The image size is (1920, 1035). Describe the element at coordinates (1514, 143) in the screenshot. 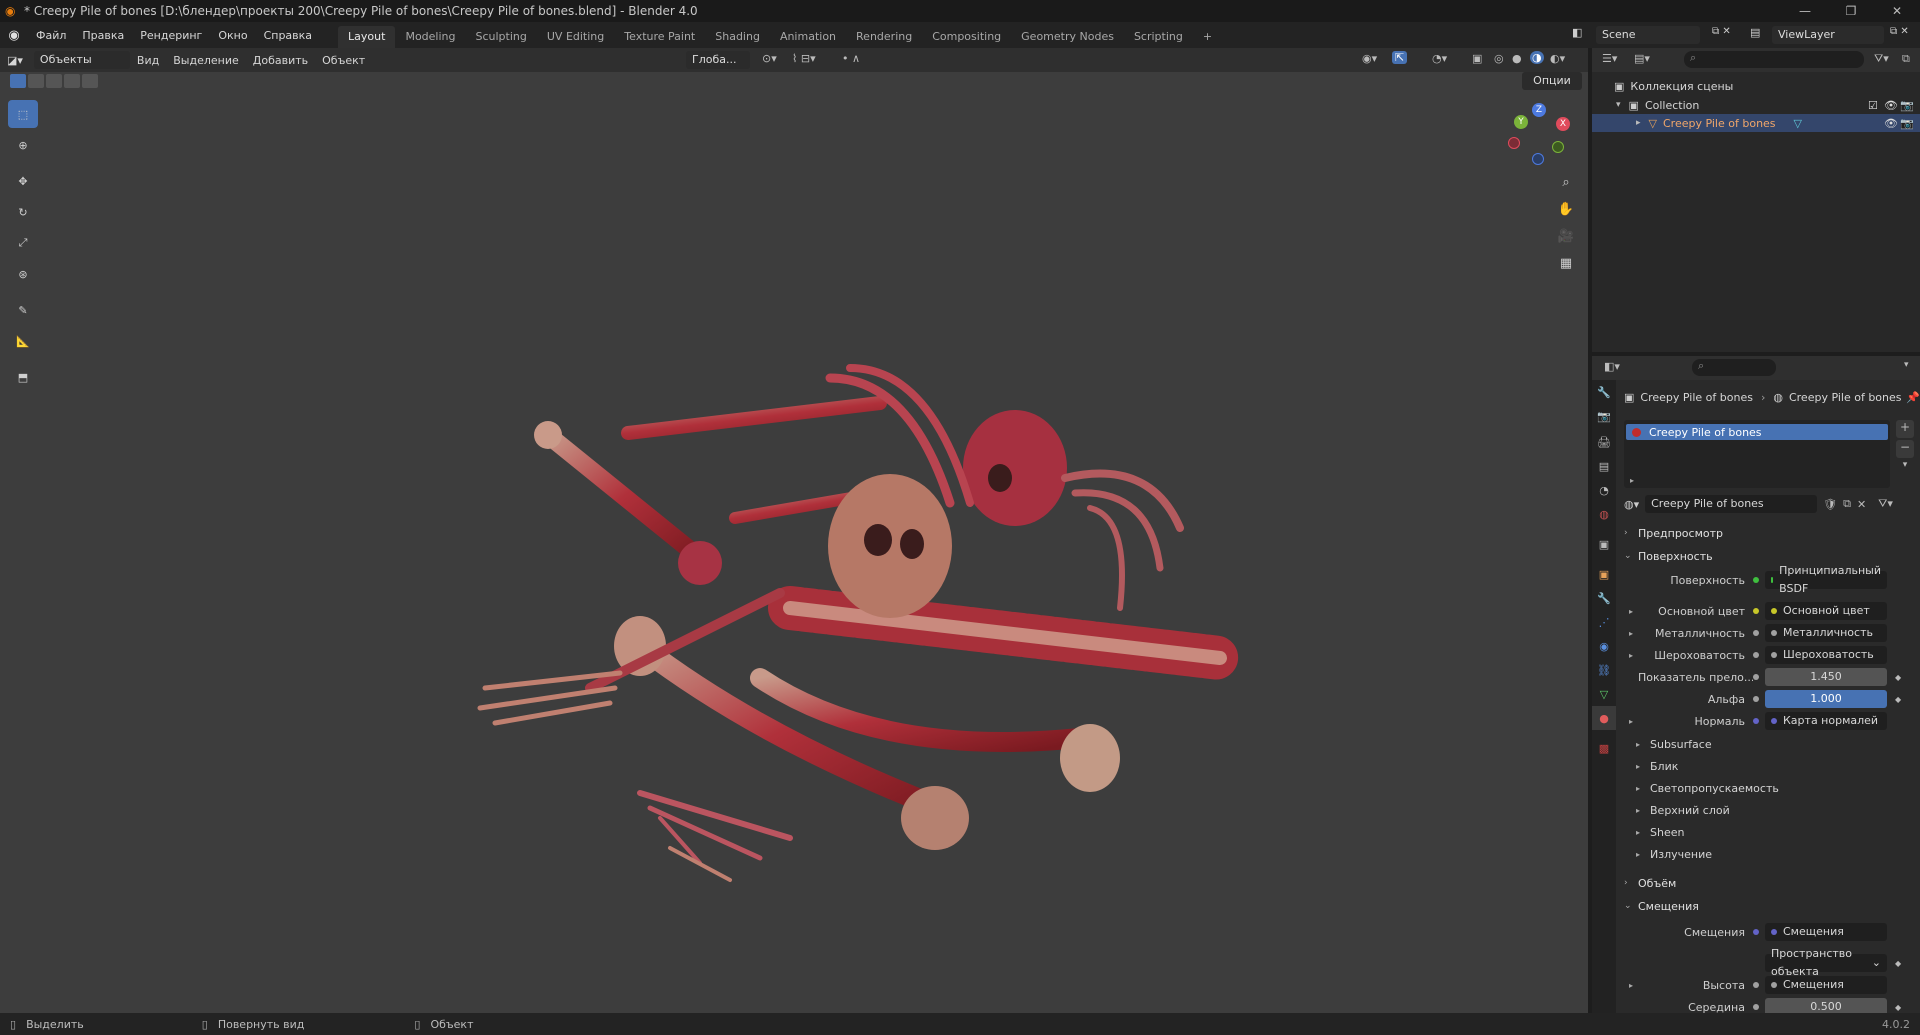

I see `gizmo-neg-x` at that location.